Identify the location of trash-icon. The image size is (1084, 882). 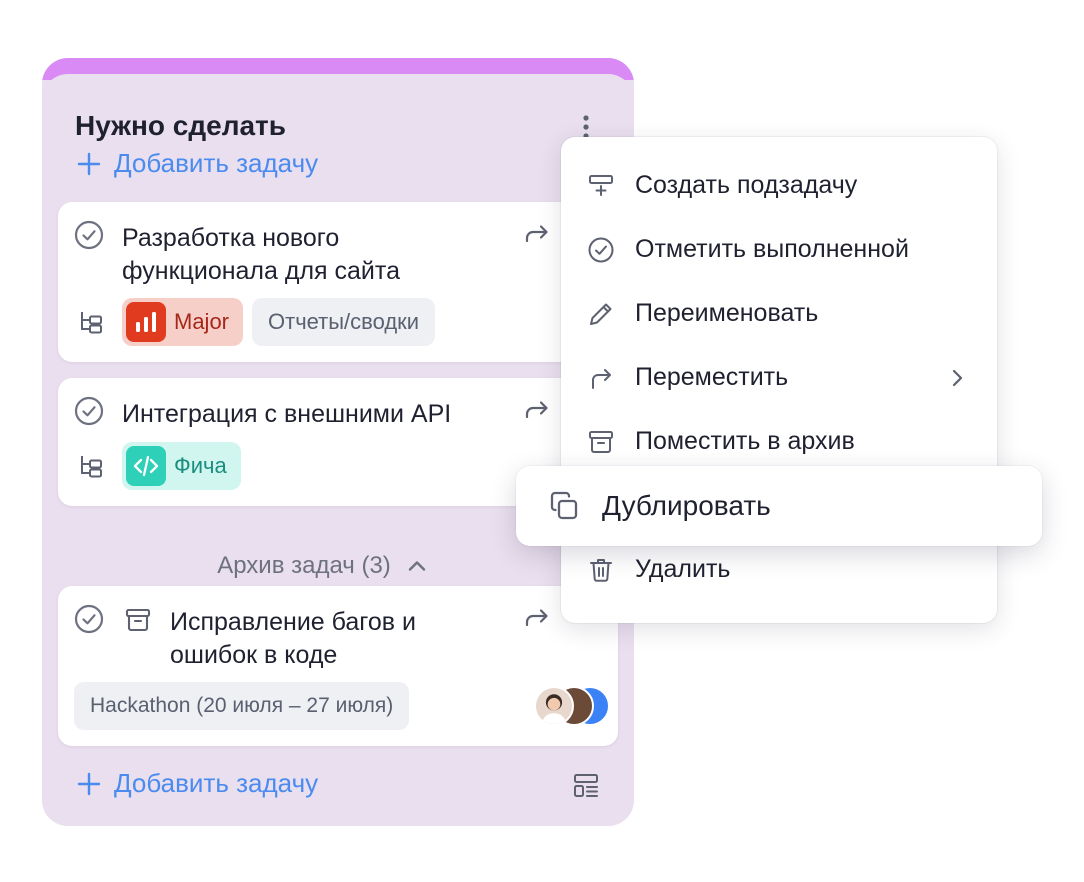
(601, 570).